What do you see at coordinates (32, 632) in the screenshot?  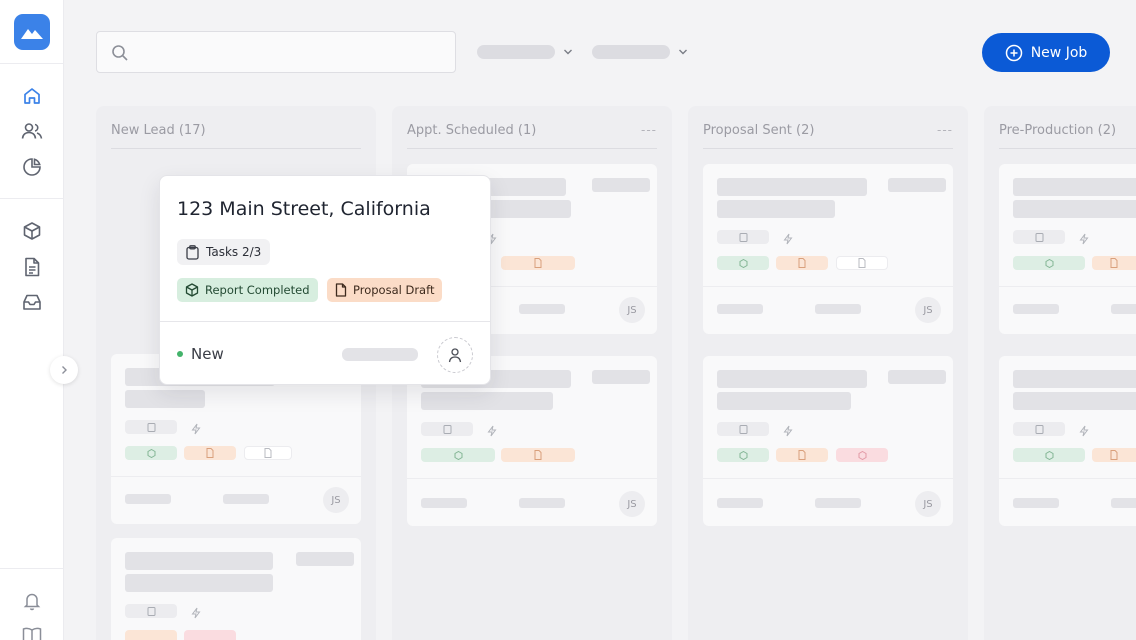 I see `book-icon` at bounding box center [32, 632].